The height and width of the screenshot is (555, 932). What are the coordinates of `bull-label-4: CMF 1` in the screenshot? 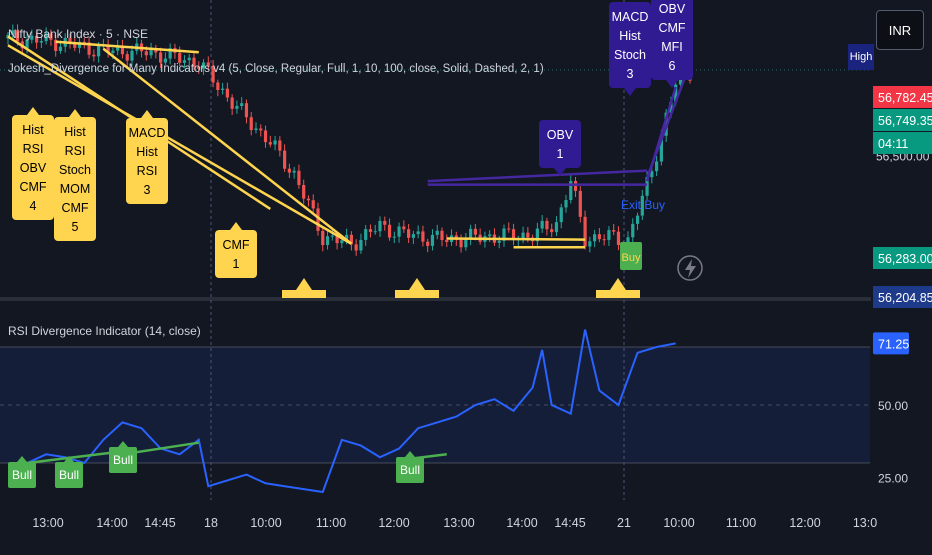 It's located at (236, 250).